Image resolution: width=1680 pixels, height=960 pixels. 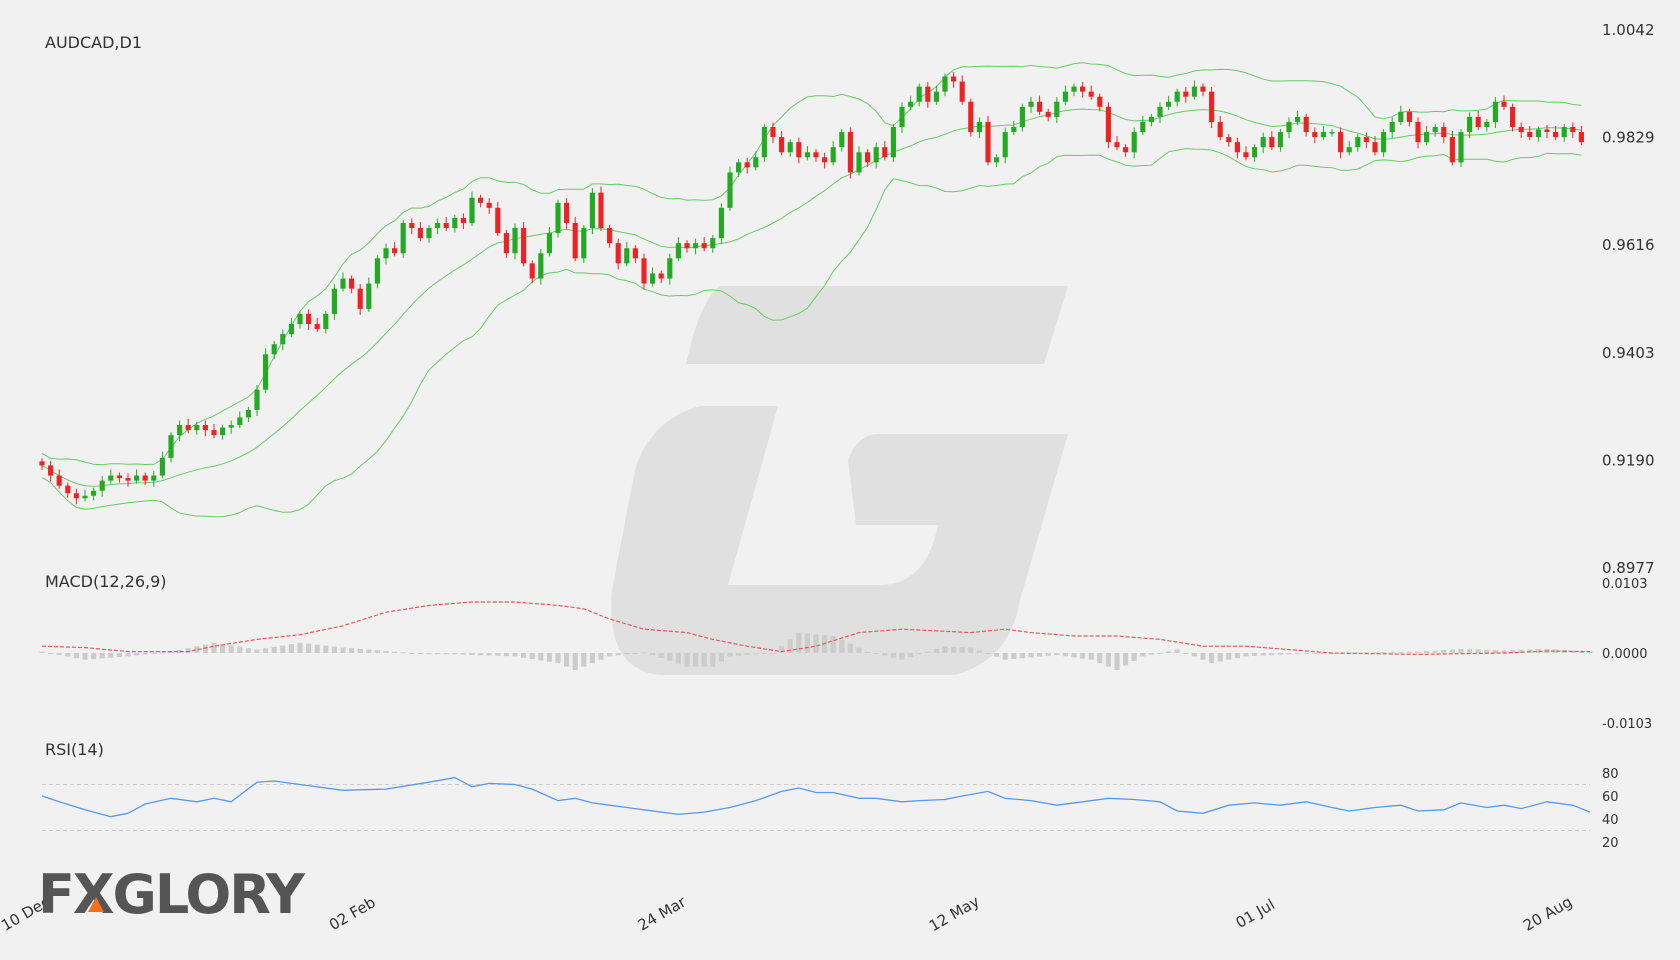 I want to click on rsi-axis-tick: 60, so click(x=1610, y=797).